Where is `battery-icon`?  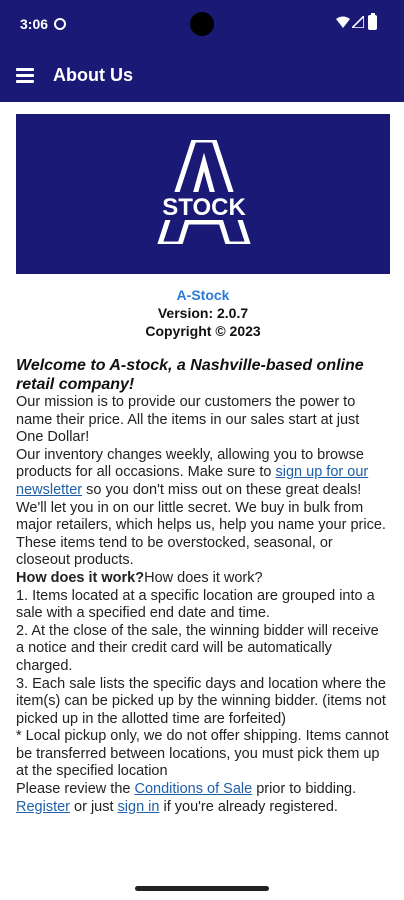 battery-icon is located at coordinates (372, 21).